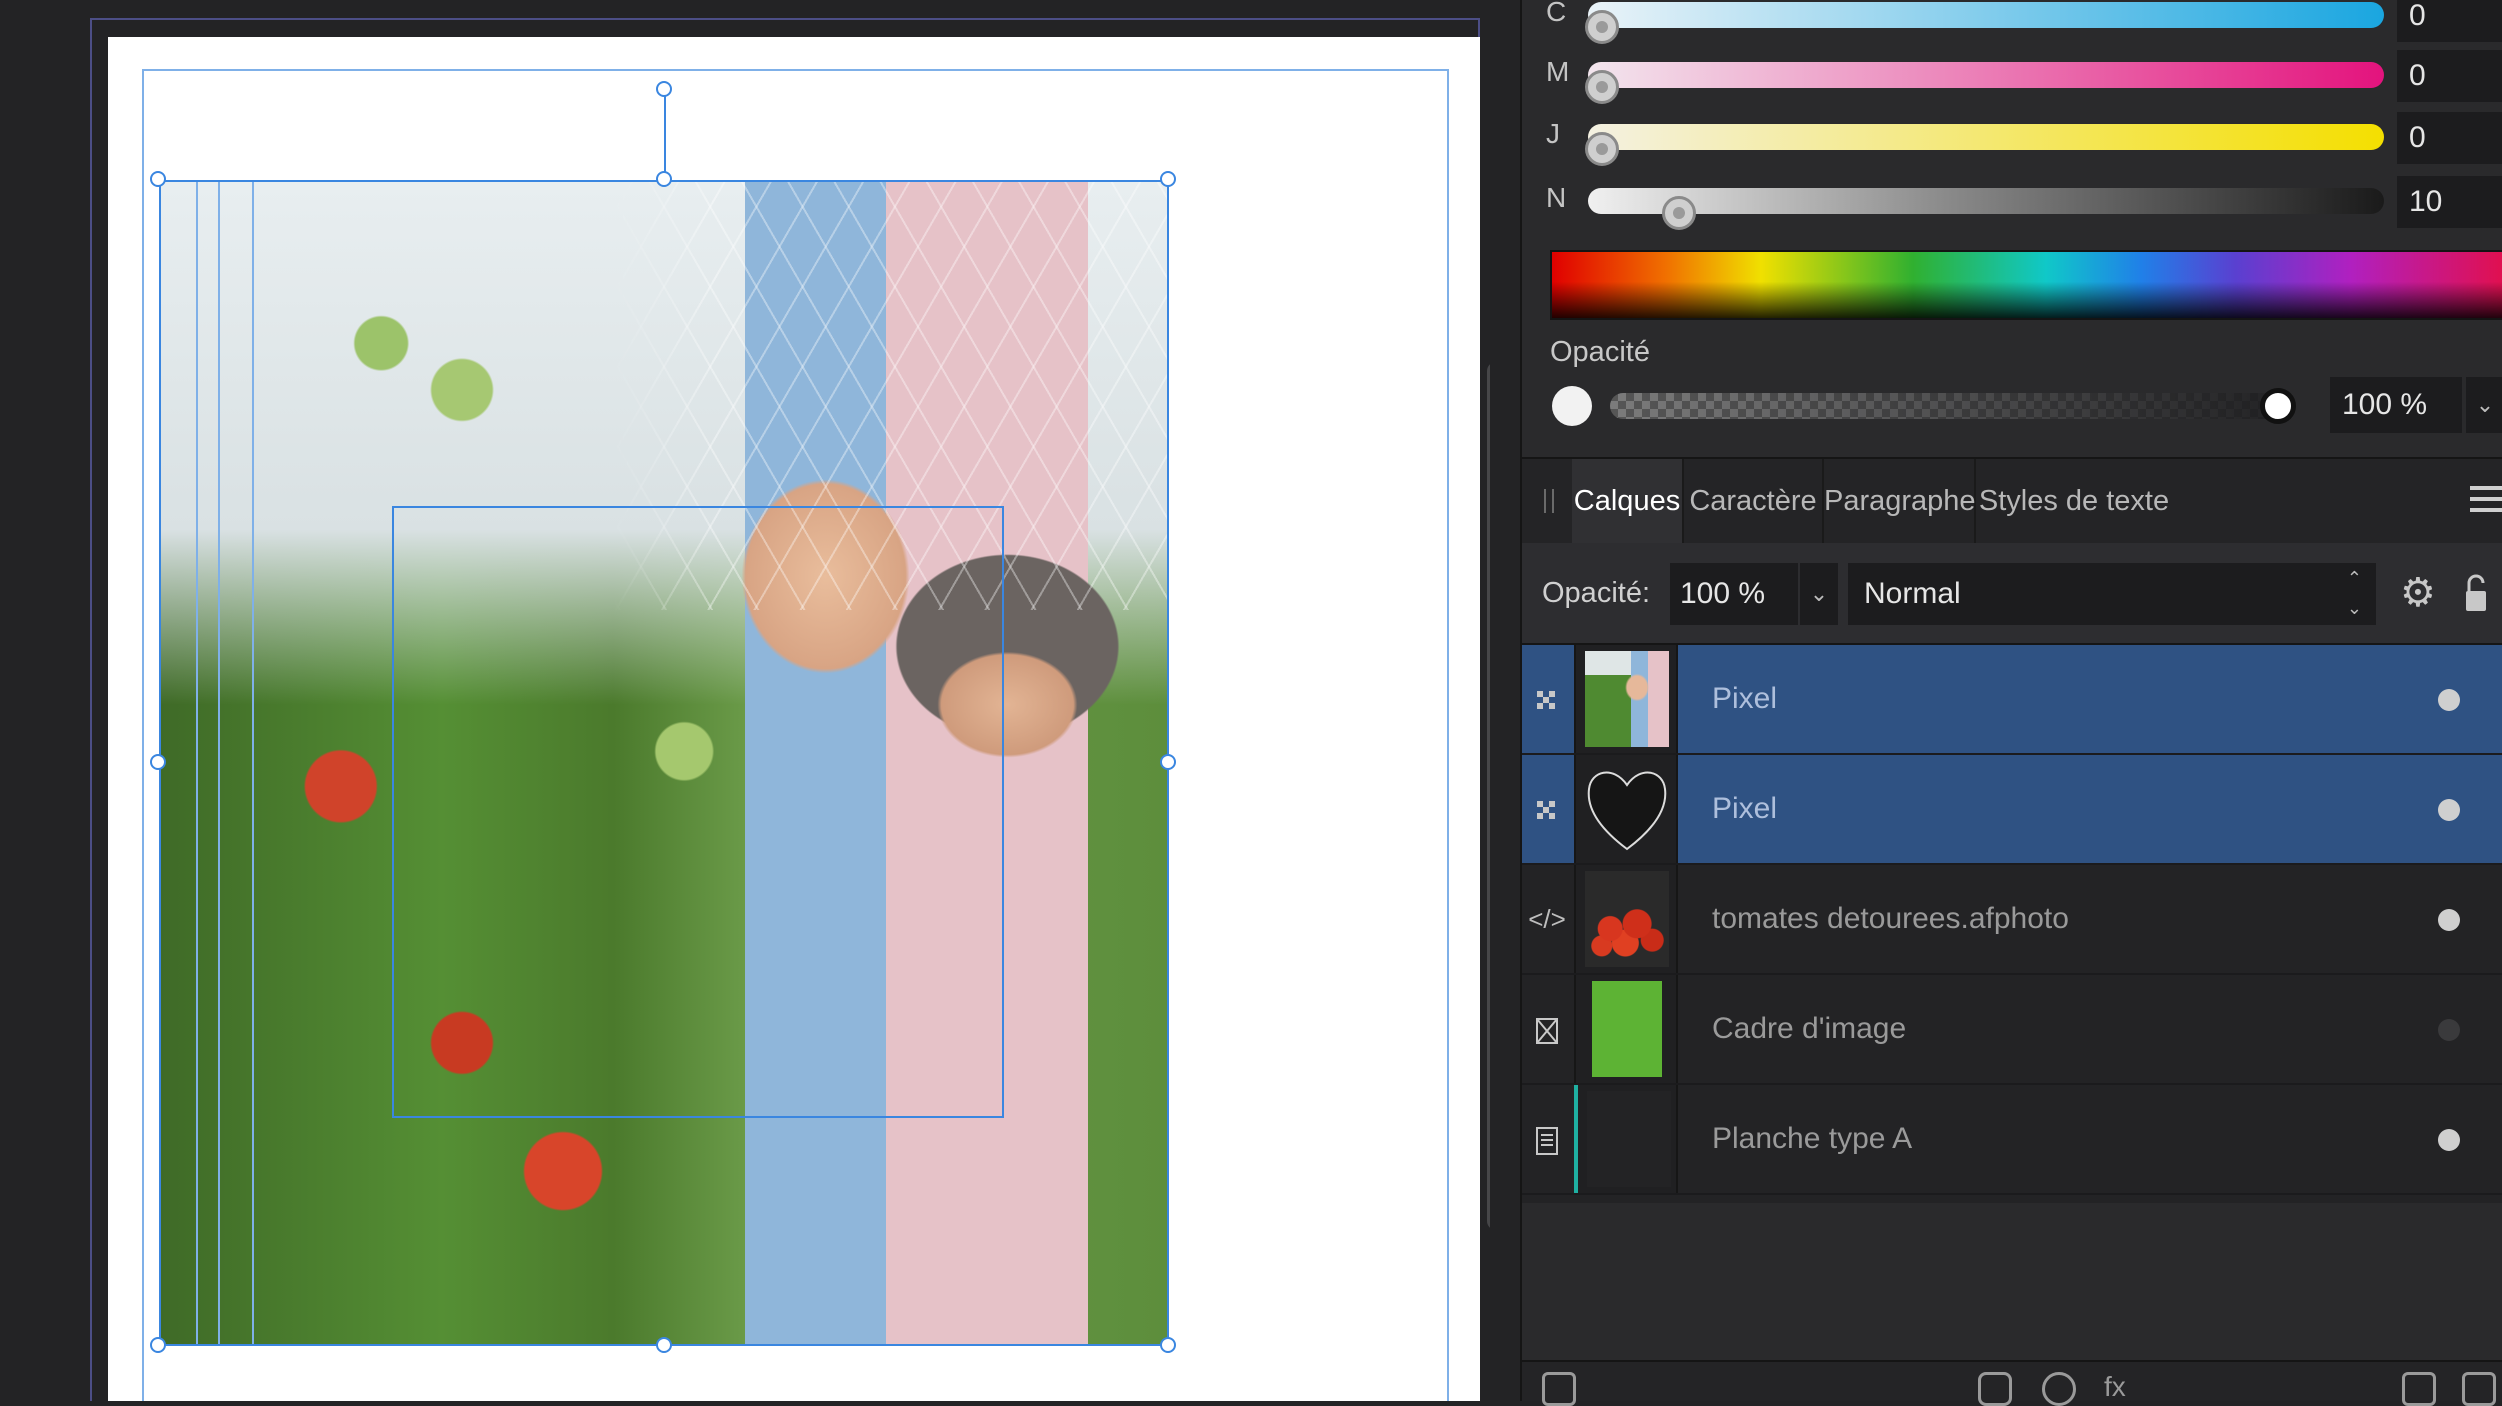 The height and width of the screenshot is (1406, 2502). What do you see at coordinates (698, 812) in the screenshot?
I see `heart-shape-bounds` at bounding box center [698, 812].